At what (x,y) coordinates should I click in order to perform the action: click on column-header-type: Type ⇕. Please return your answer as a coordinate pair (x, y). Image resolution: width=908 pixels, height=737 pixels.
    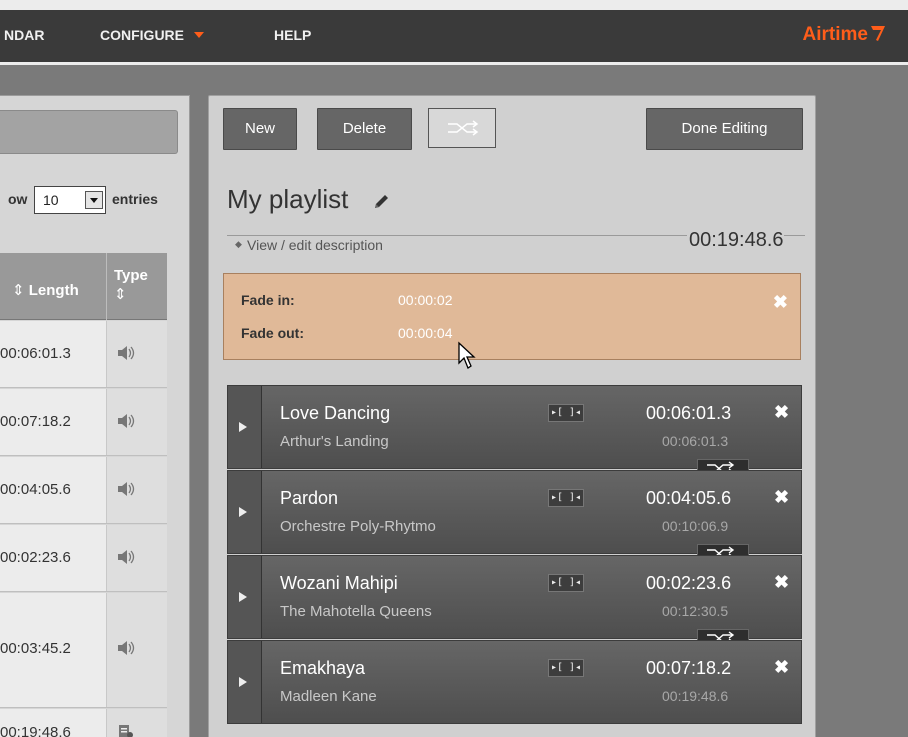
    Looking at the image, I should click on (131, 285).